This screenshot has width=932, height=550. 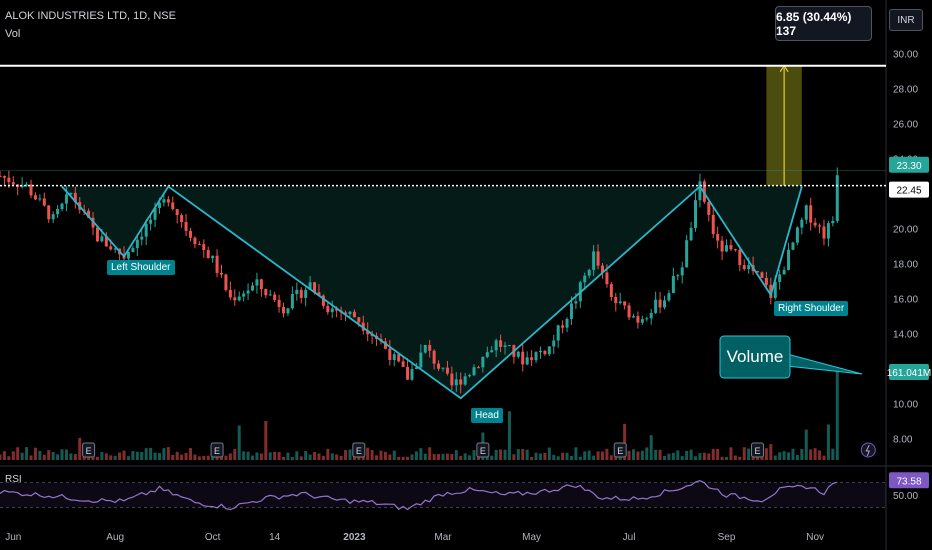 I want to click on currency-selector: INR, so click(x=906, y=20).